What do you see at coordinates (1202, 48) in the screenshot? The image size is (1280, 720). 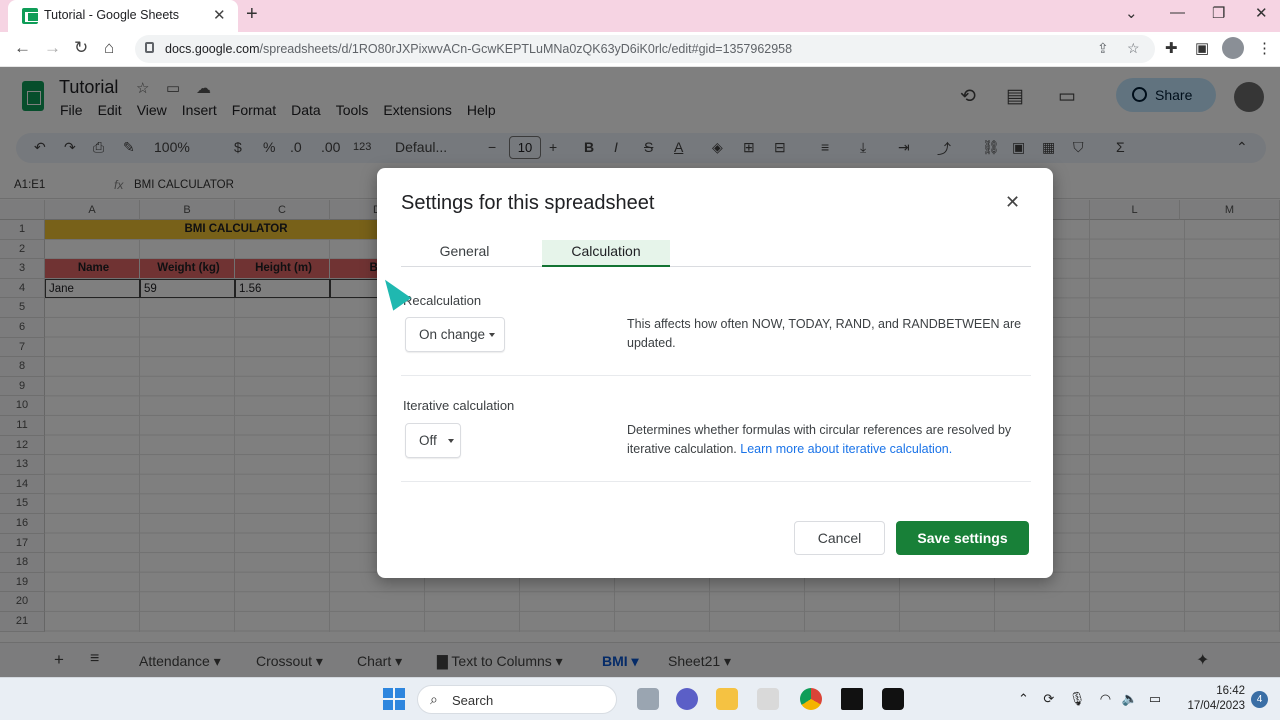 I see `sidebar-icon: ▣` at bounding box center [1202, 48].